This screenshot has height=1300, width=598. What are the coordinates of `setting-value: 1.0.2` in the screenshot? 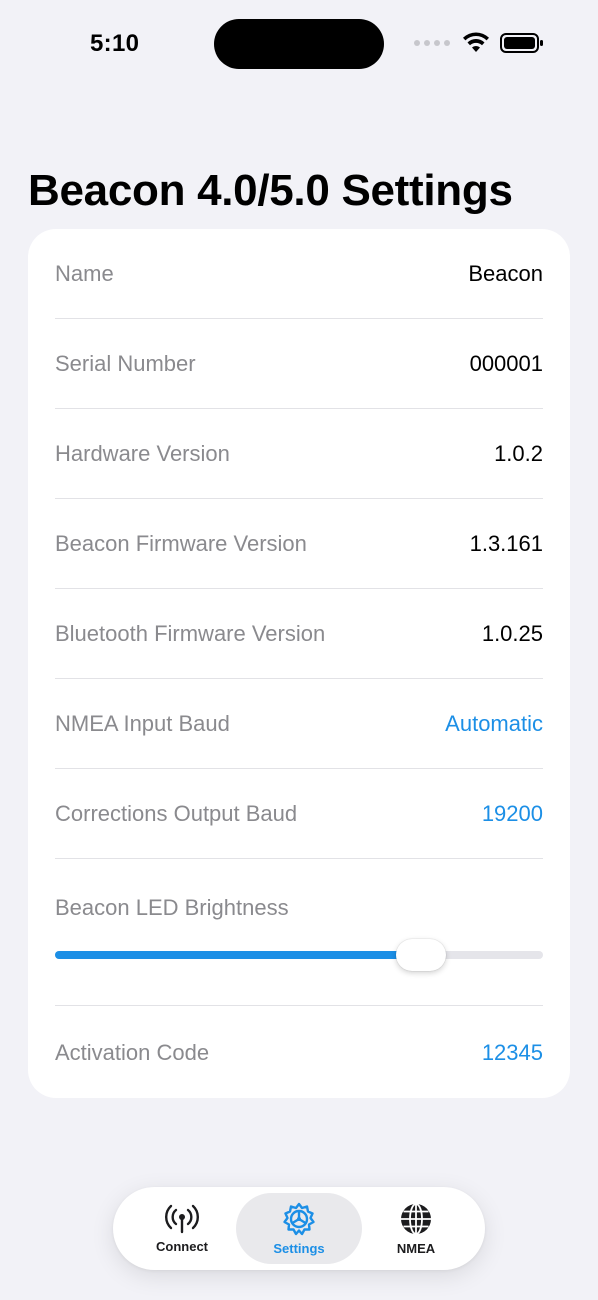 It's located at (518, 453).